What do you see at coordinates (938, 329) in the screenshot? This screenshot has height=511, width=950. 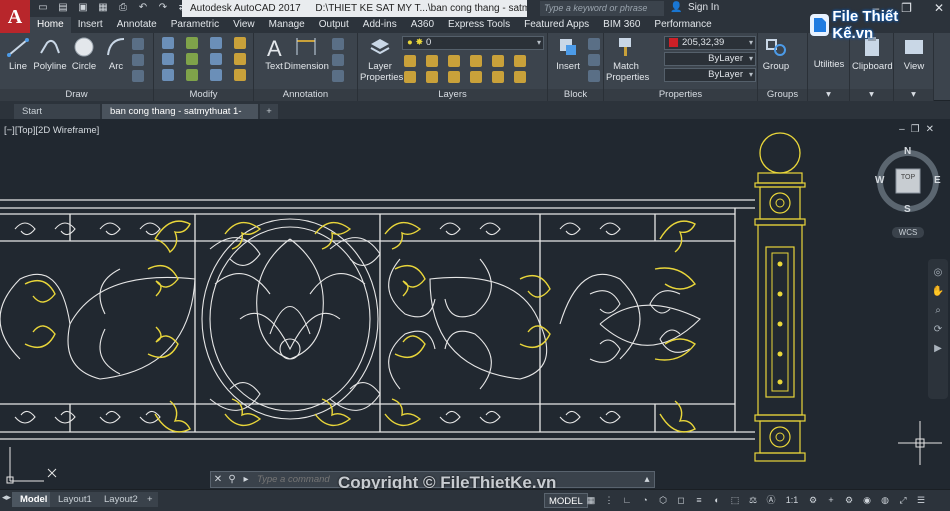 I see `orbit-icon: ⟳` at bounding box center [938, 329].